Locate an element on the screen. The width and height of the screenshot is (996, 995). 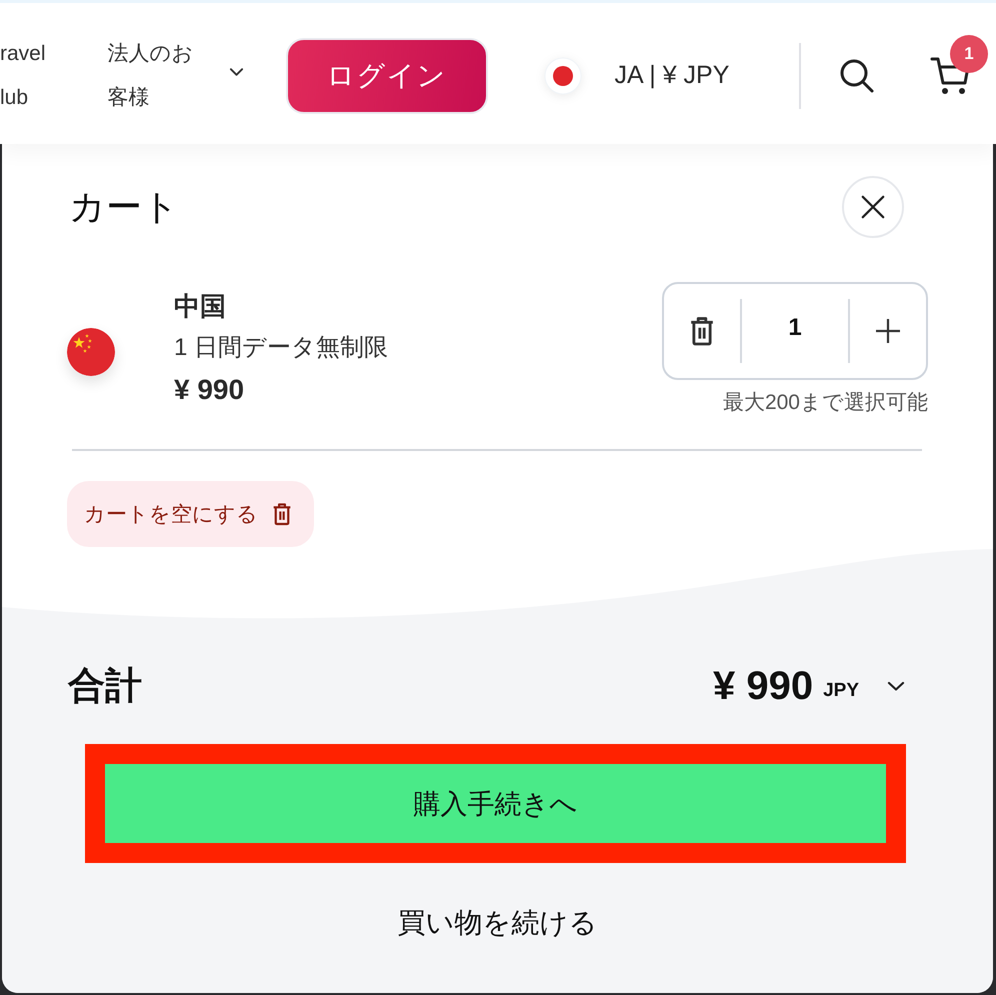
total-toggle-button is located at coordinates (896, 686).